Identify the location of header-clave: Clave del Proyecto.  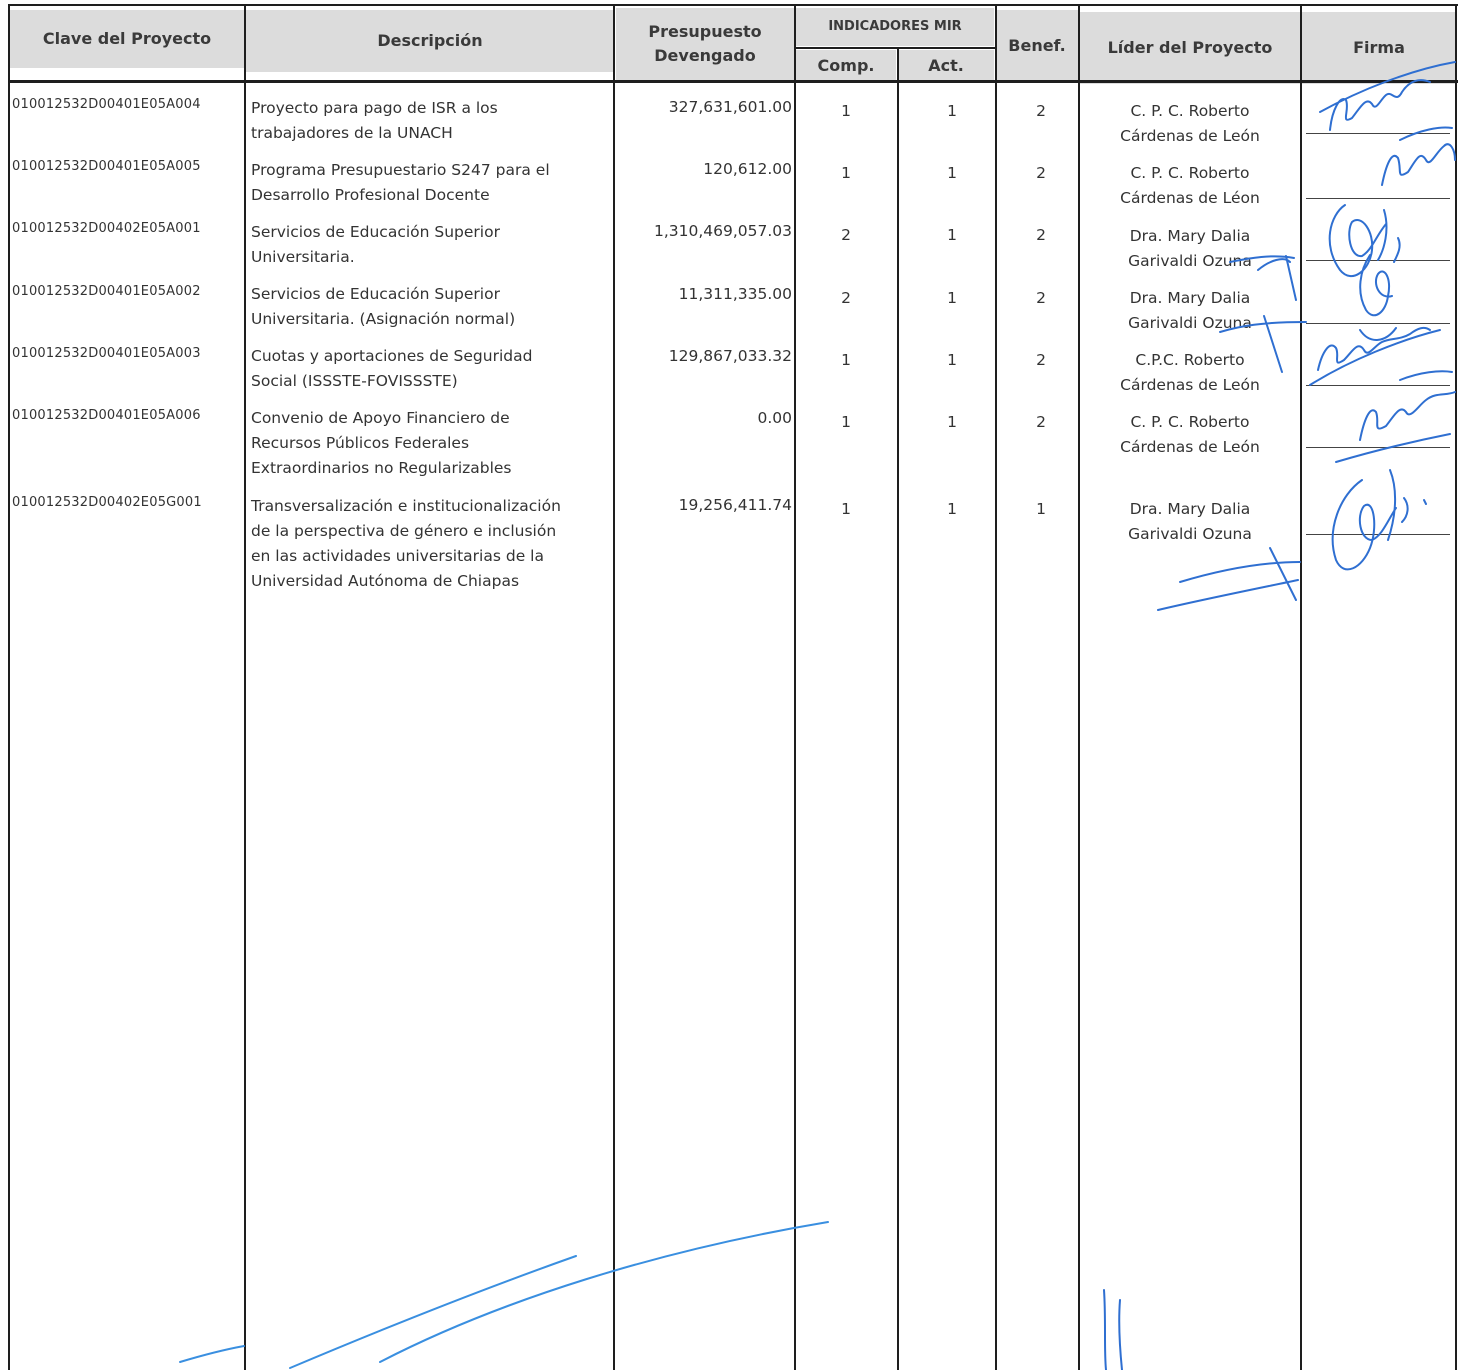
(127, 39).